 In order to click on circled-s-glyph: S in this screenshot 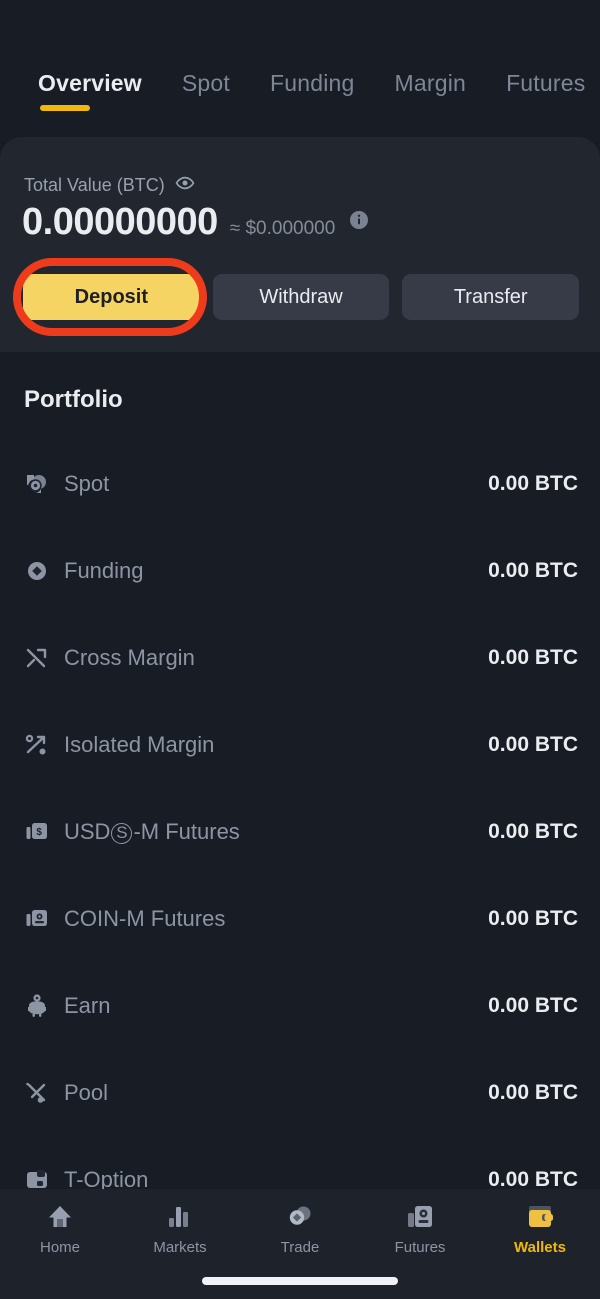, I will do `click(122, 833)`.